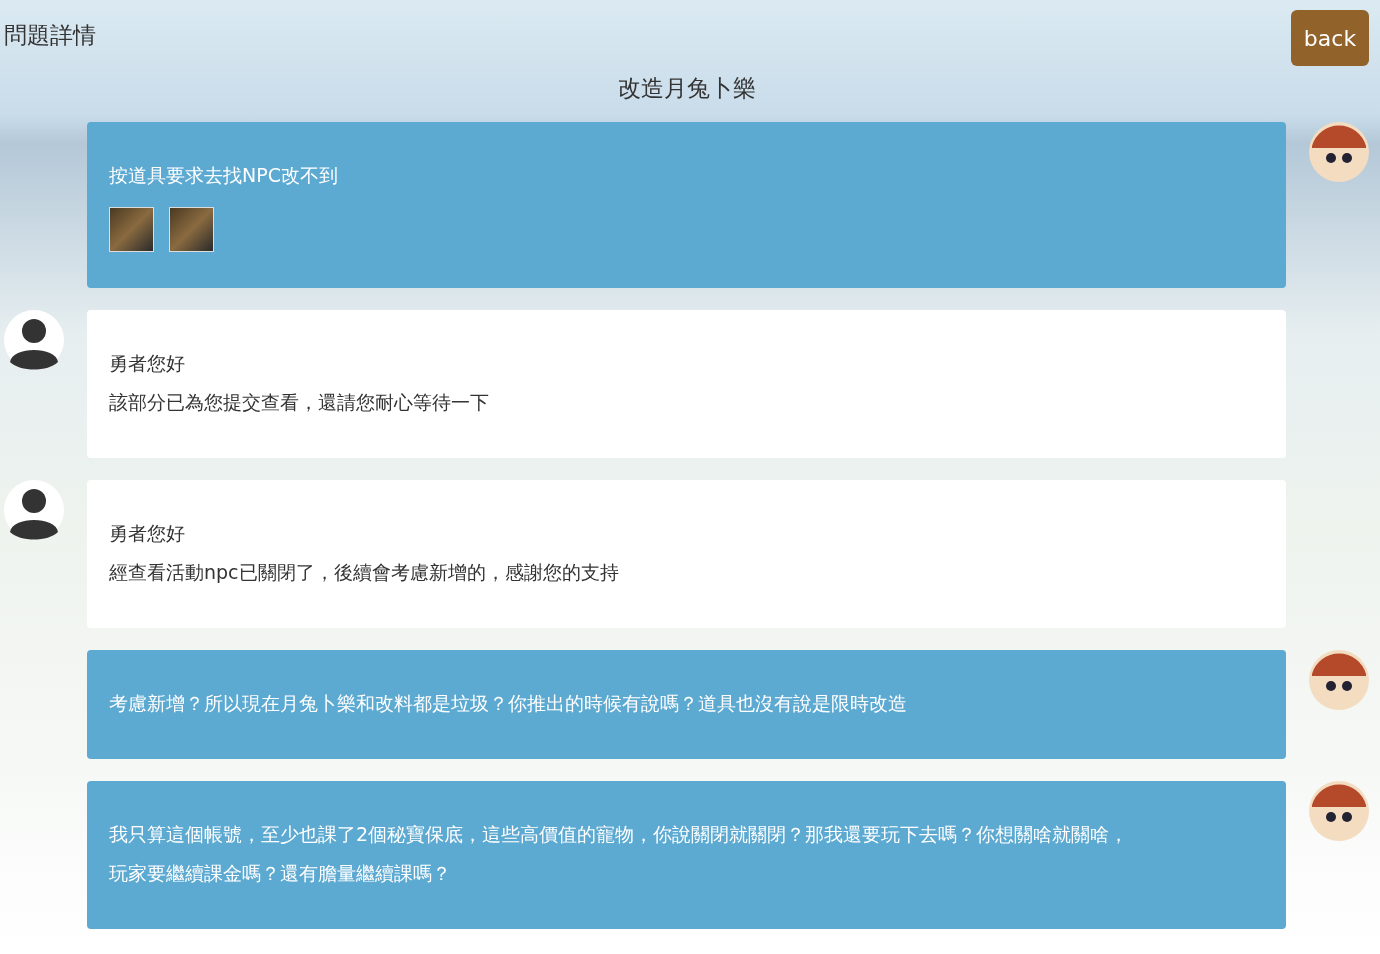  What do you see at coordinates (1330, 38) in the screenshot?
I see `back-button: back` at bounding box center [1330, 38].